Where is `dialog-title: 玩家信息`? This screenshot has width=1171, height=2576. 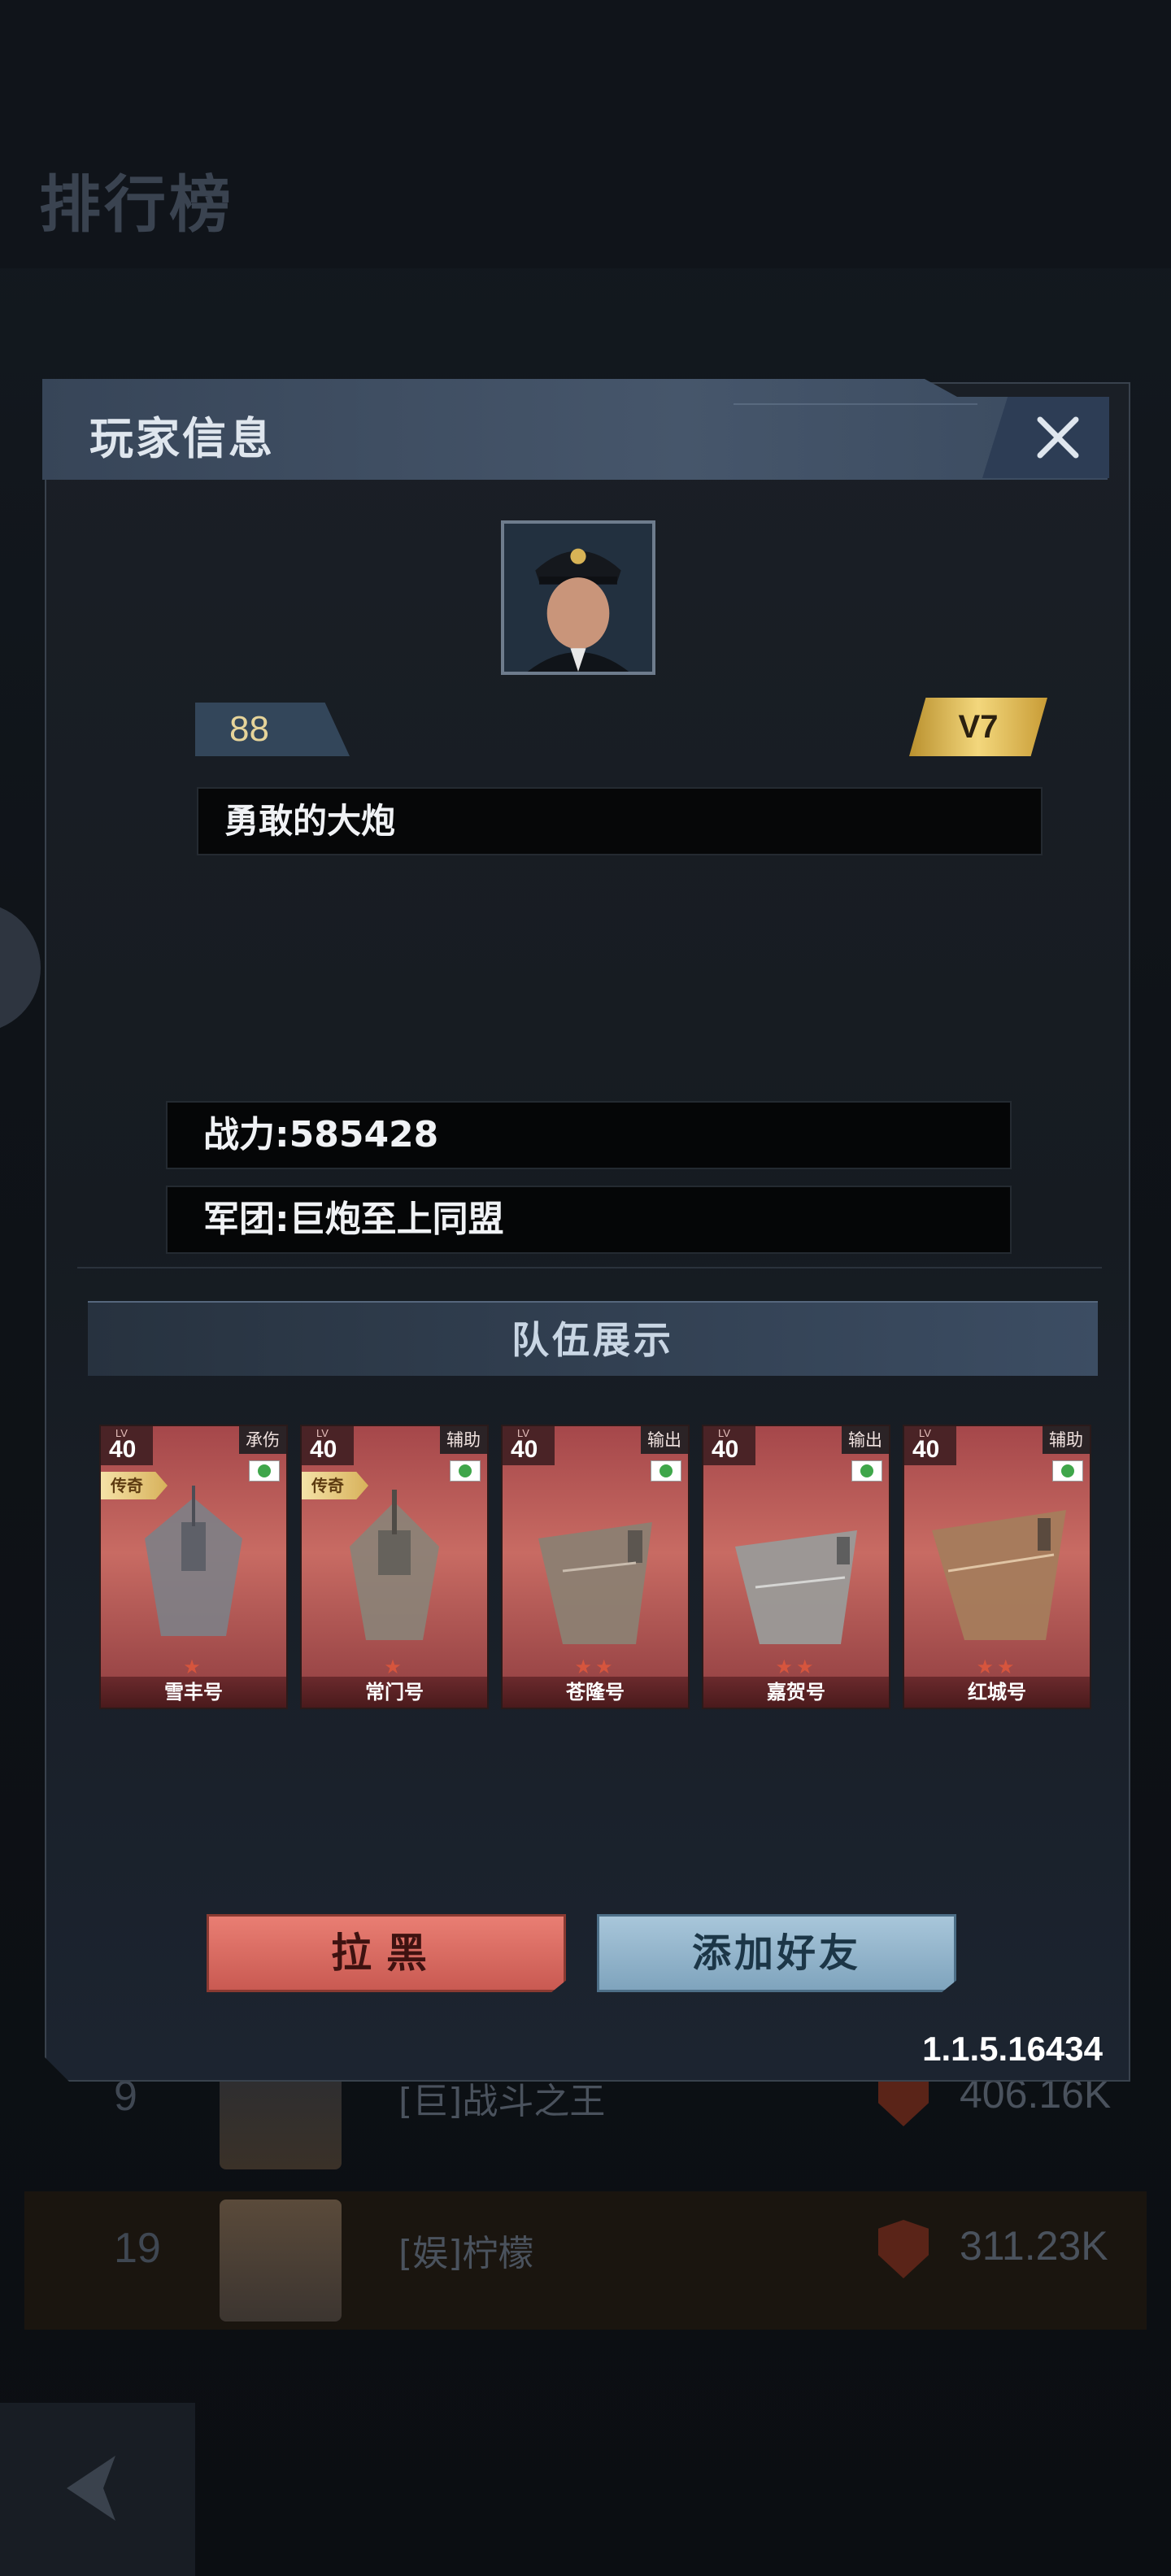 dialog-title: 玩家信息 is located at coordinates (182, 438).